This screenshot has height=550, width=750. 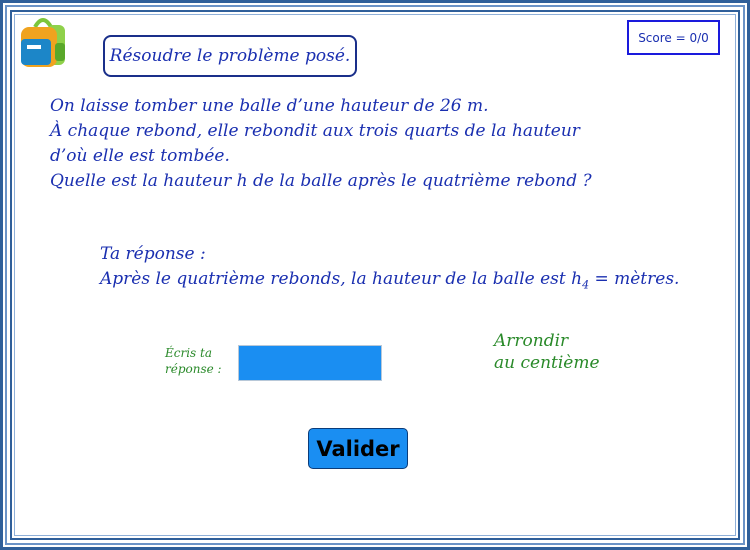 What do you see at coordinates (310, 363) in the screenshot?
I see `answer-input` at bounding box center [310, 363].